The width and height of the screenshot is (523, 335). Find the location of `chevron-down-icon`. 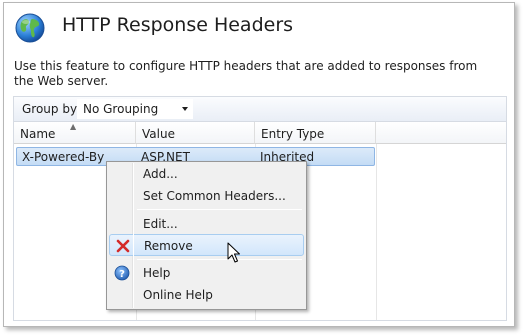

chevron-down-icon is located at coordinates (185, 109).